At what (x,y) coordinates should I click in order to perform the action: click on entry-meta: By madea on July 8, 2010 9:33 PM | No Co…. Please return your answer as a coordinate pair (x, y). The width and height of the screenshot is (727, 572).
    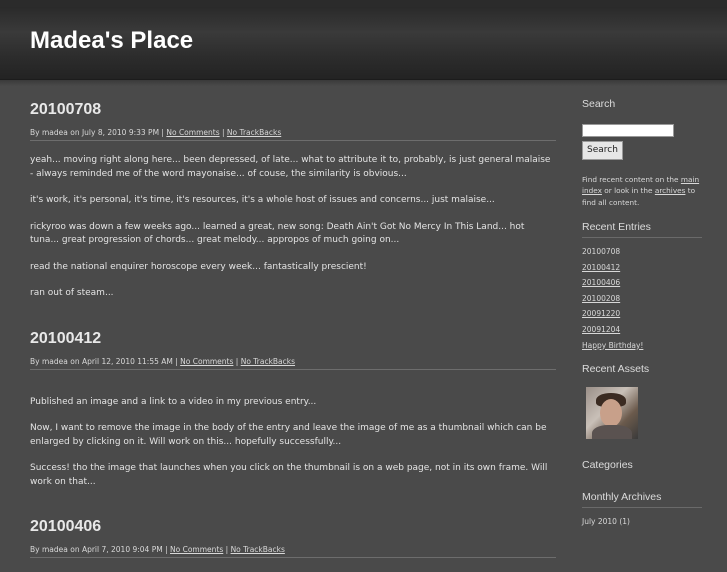
    Looking at the image, I should click on (293, 134).